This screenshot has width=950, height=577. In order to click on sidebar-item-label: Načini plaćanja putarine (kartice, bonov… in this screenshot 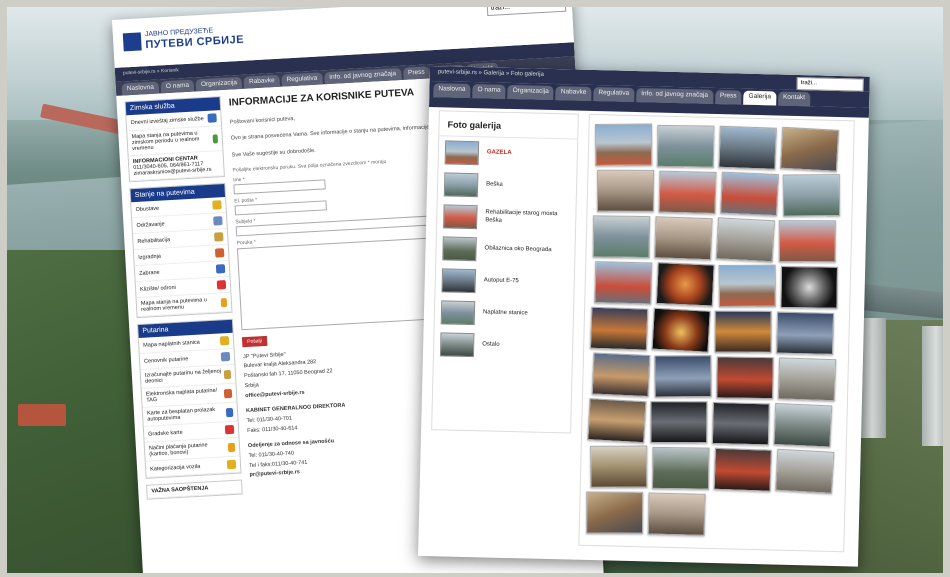, I will do `click(178, 450)`.